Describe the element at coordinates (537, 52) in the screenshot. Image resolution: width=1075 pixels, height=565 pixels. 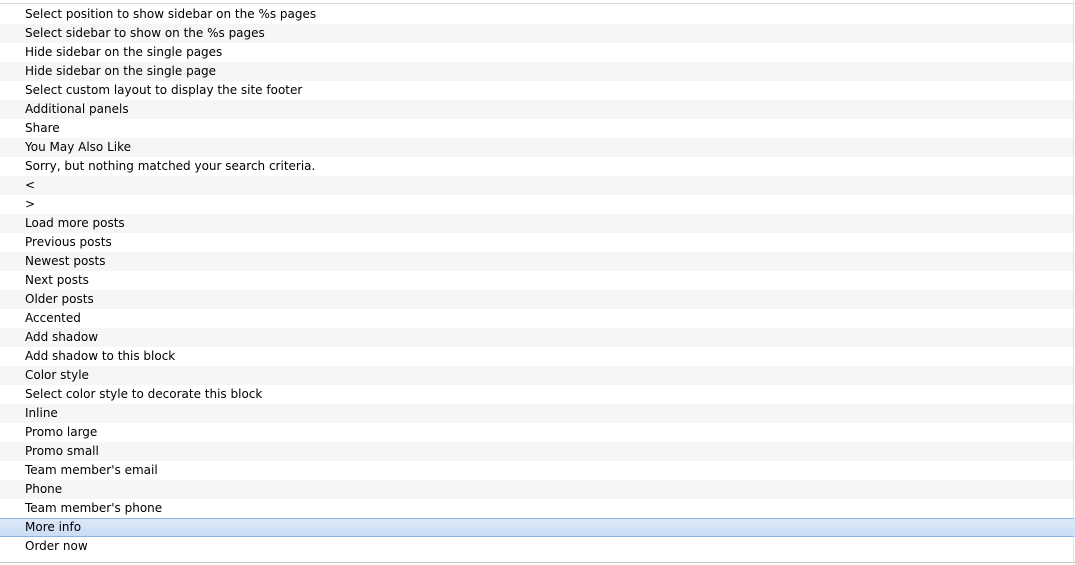
I see `list-item: Hide sidebar on the single pages` at that location.